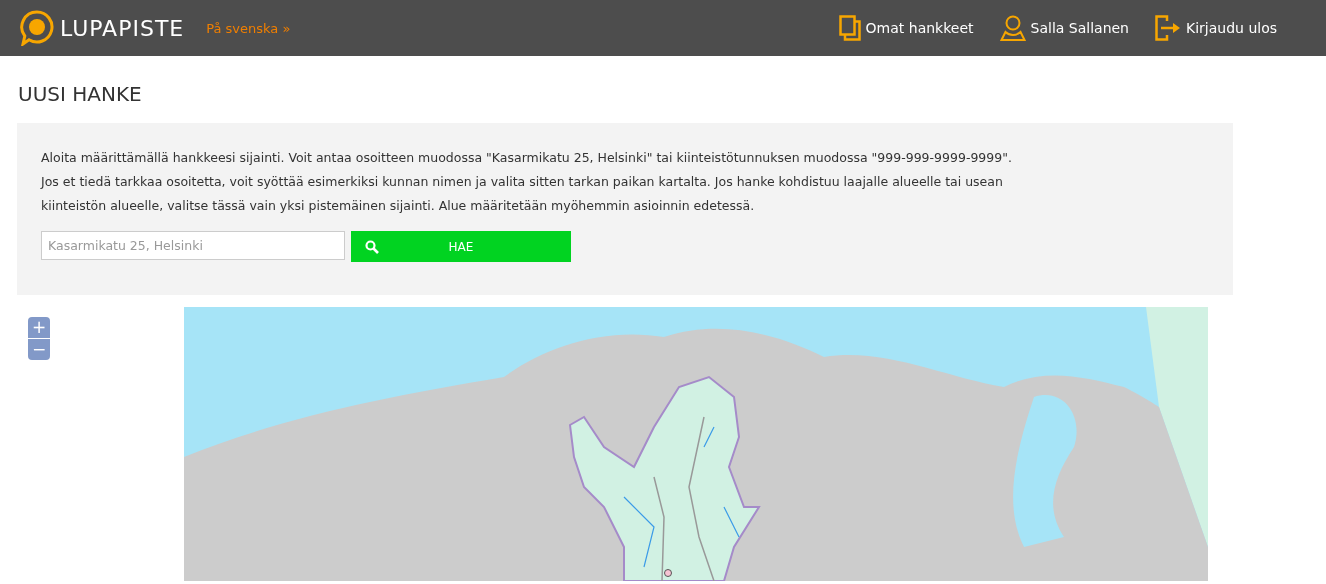 This screenshot has width=1326, height=584. Describe the element at coordinates (1168, 28) in the screenshot. I see `logout-icon` at that location.